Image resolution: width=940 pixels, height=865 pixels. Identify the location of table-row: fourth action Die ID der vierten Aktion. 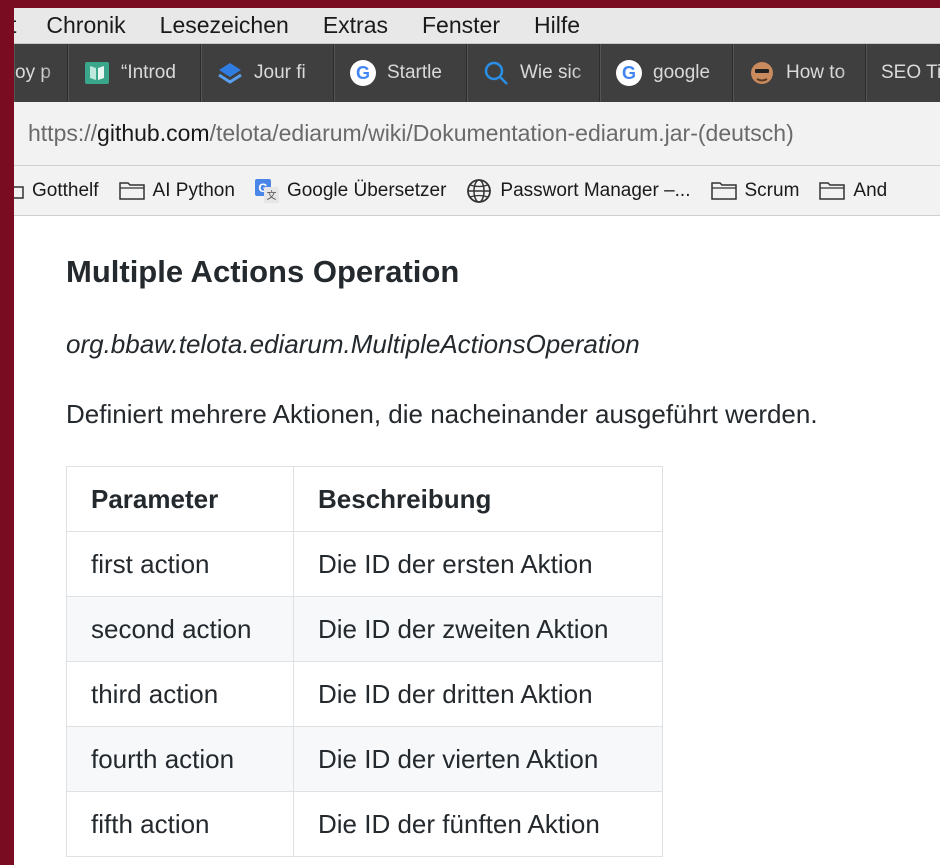
(364, 759).